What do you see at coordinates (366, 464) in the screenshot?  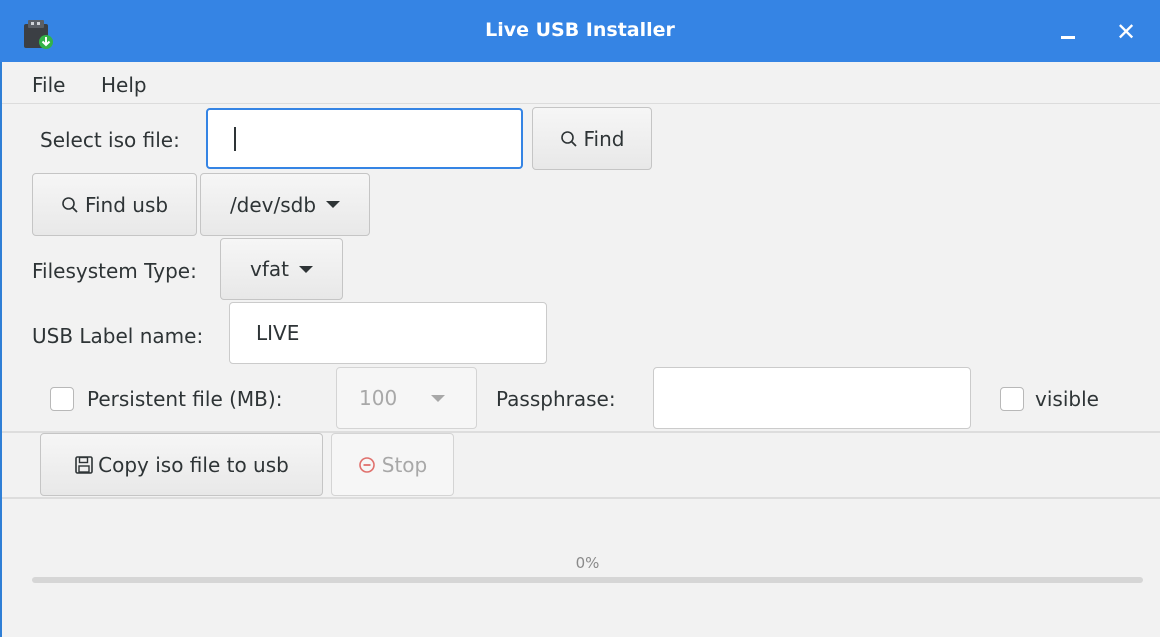 I see `stop-icon` at bounding box center [366, 464].